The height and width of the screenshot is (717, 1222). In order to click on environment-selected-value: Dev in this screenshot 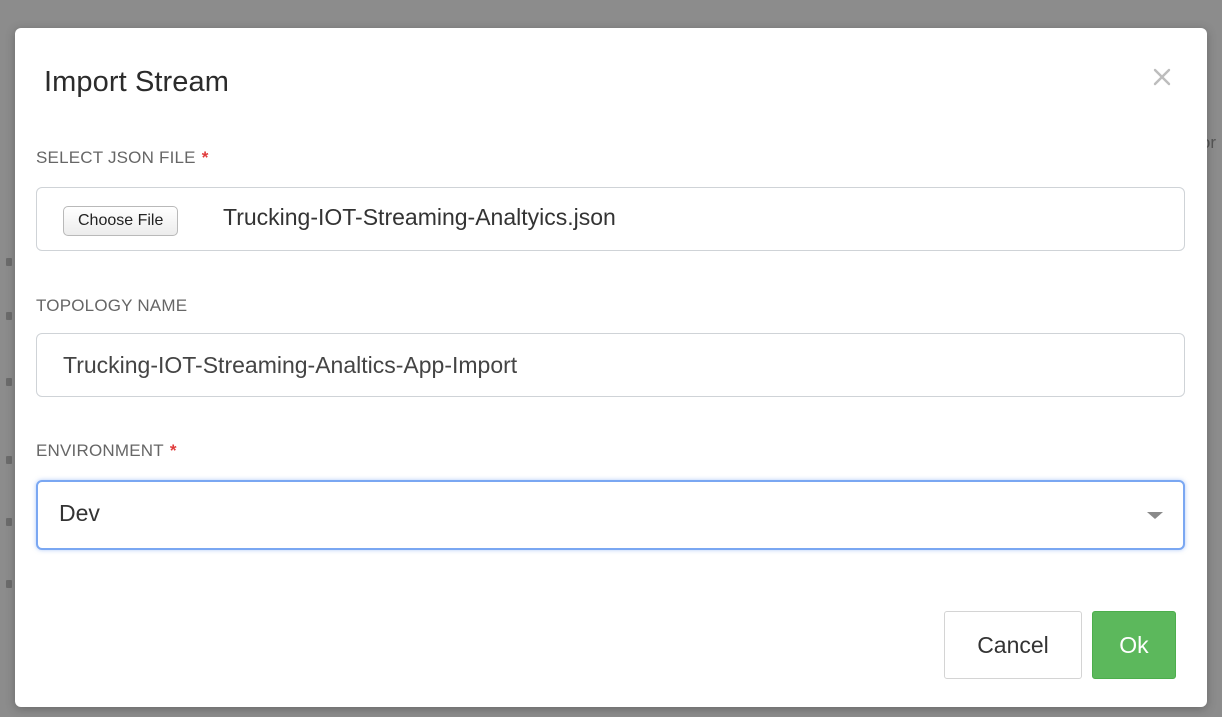, I will do `click(79, 513)`.